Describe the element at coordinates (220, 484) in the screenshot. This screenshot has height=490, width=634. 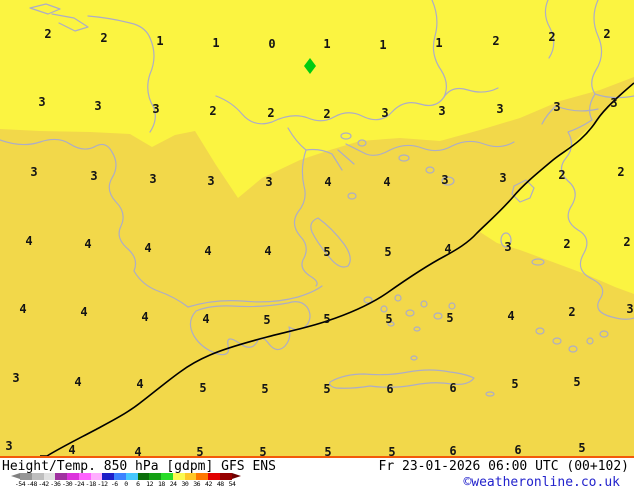
I see `scale-tick-label: 48` at that location.